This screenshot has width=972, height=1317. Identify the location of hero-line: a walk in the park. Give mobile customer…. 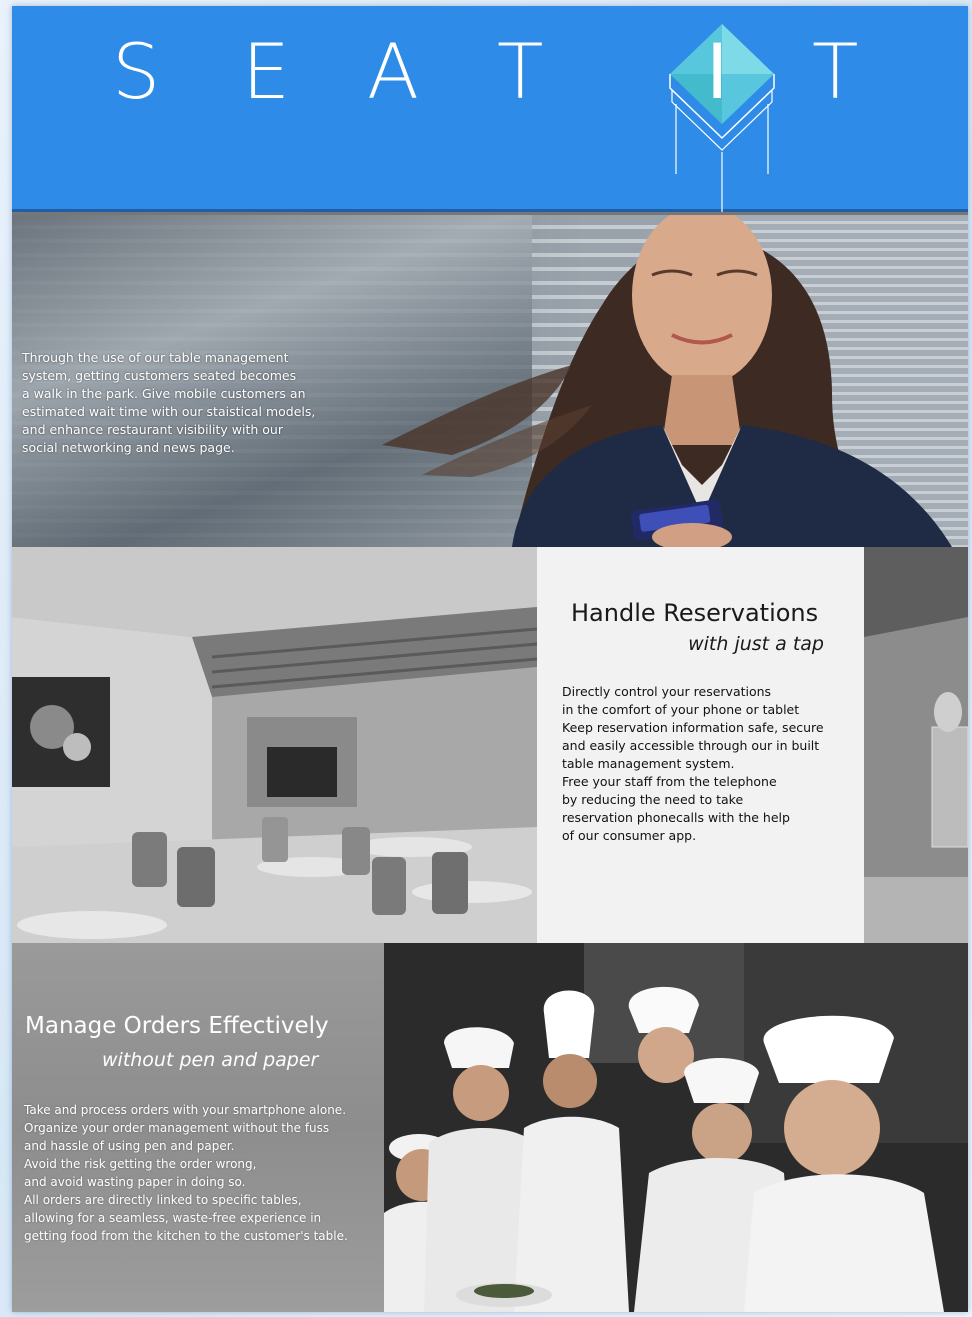
(164, 393).